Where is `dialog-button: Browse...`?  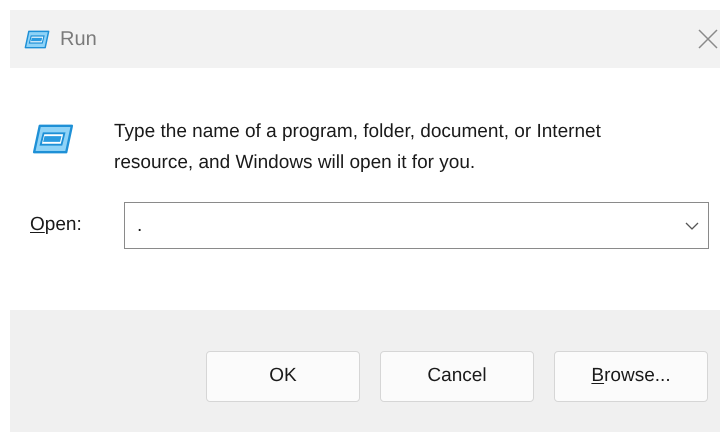 dialog-button: Browse... is located at coordinates (631, 376).